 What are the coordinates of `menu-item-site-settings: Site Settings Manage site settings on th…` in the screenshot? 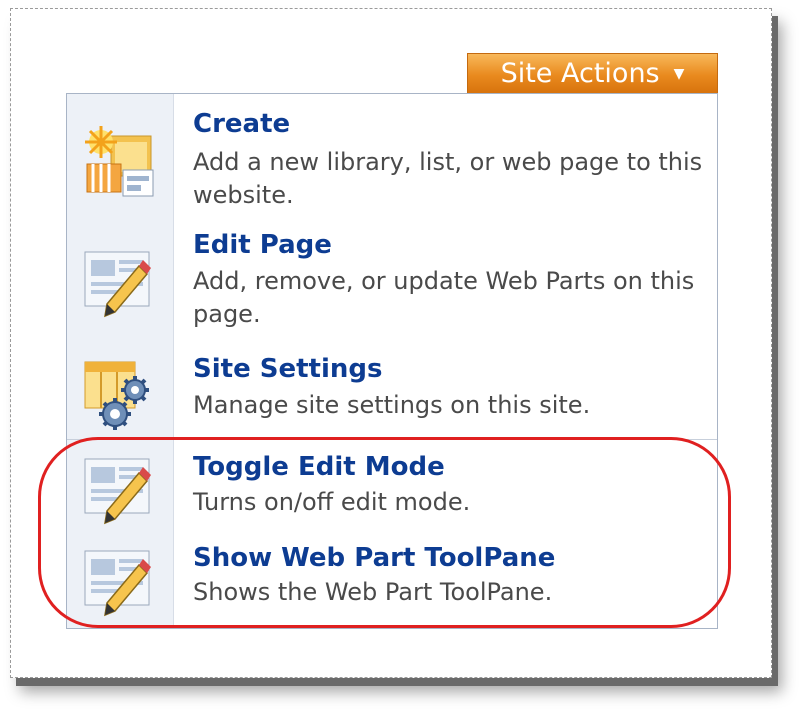 It's located at (392, 394).